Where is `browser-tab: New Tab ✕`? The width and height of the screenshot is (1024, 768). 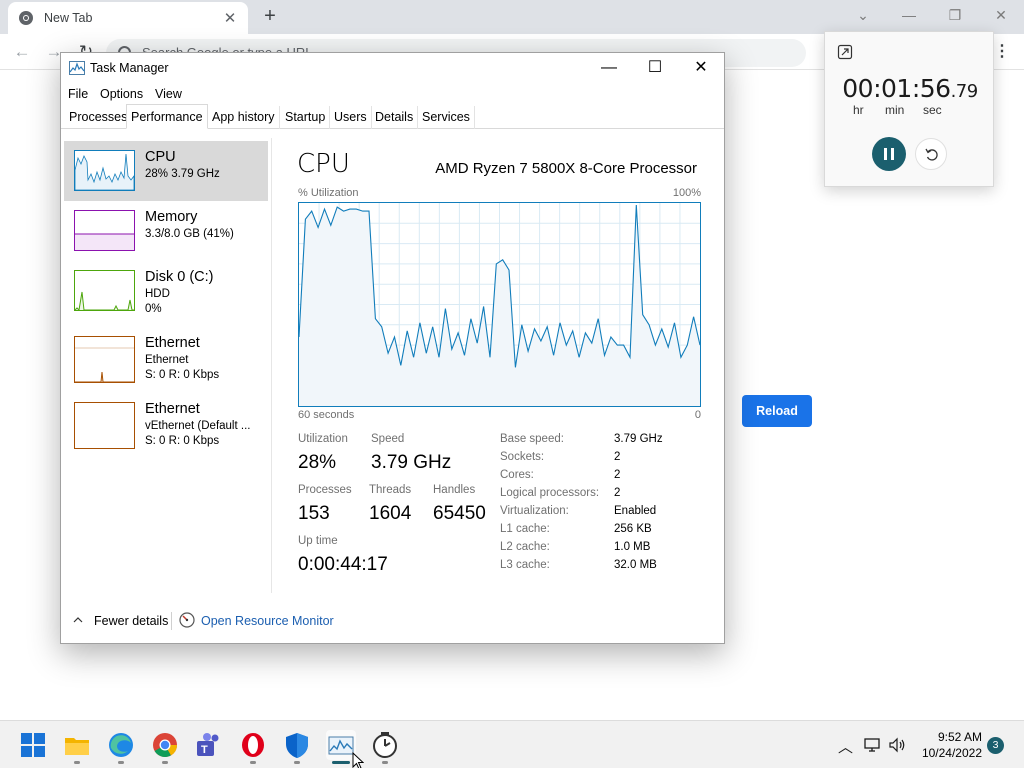
browser-tab: New Tab ✕ is located at coordinates (128, 18).